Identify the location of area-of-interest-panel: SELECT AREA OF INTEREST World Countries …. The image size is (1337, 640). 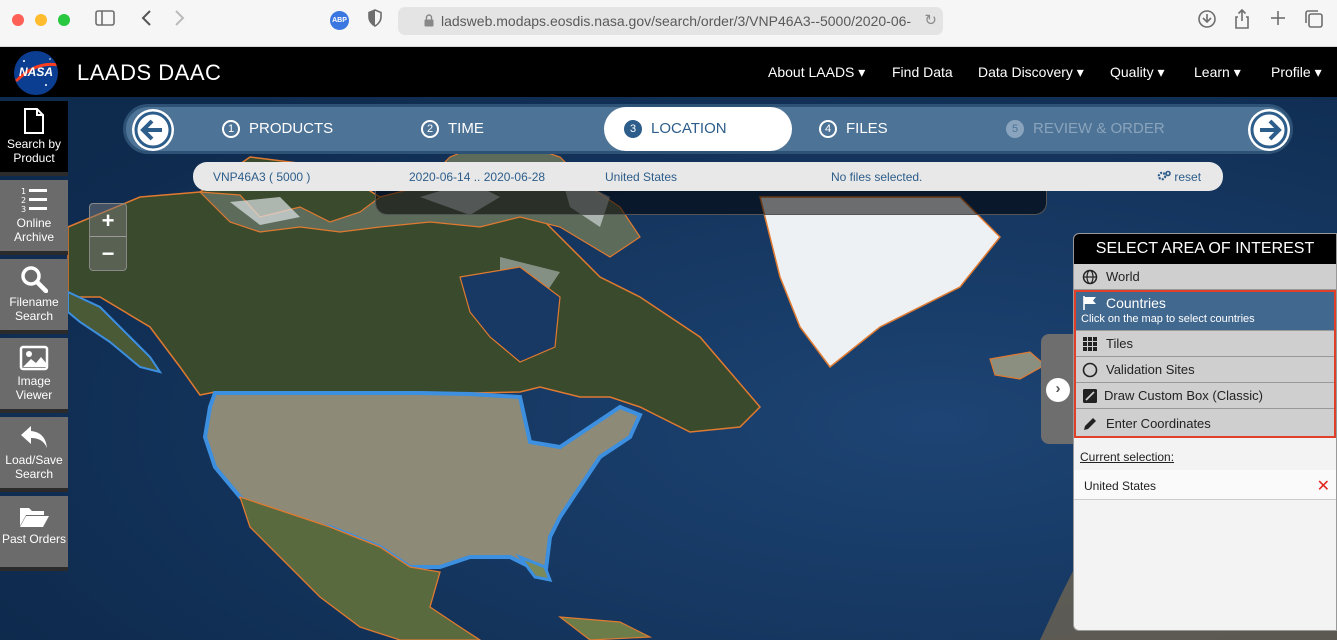
(1205, 432).